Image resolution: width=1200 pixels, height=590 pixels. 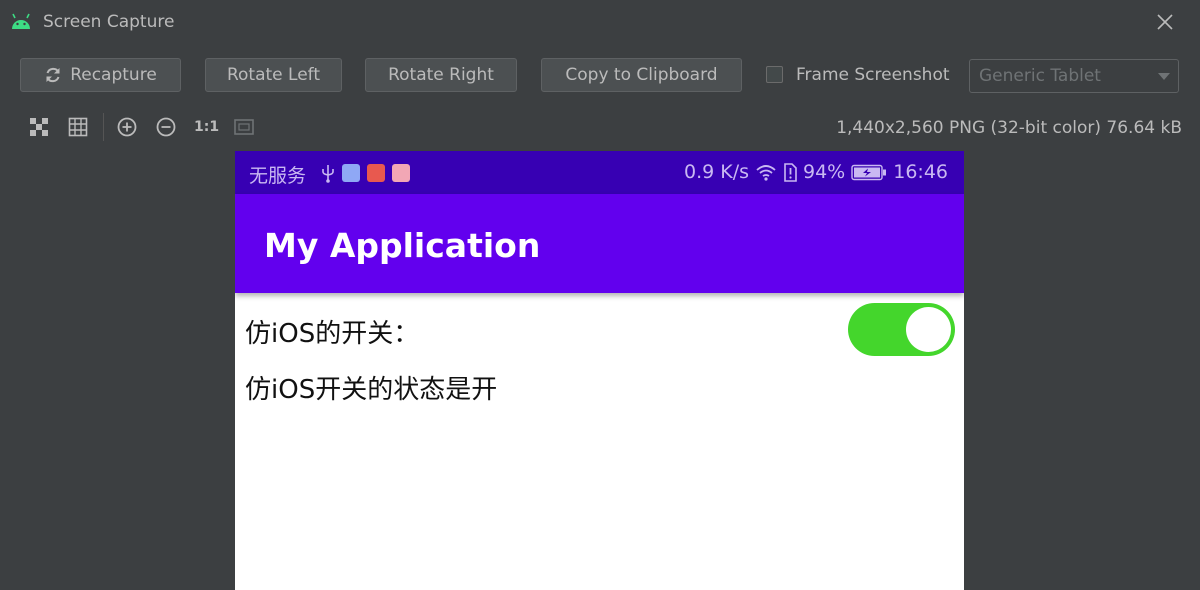 I want to click on rotate-left-button: Rotate Left, so click(x=273, y=75).